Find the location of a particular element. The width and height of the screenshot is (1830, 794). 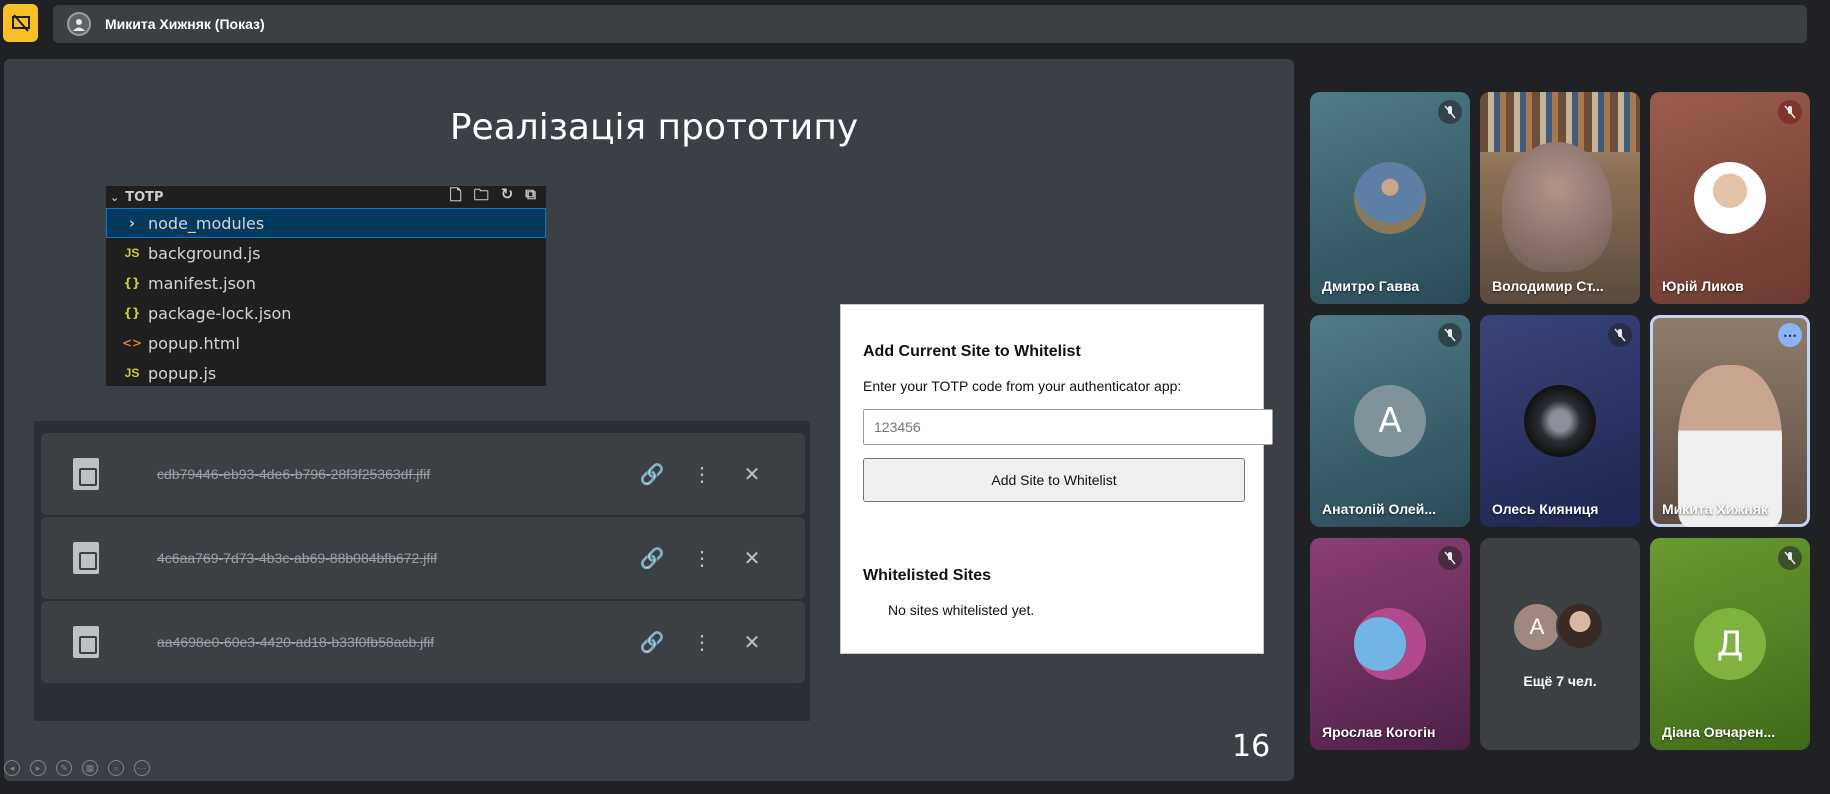

zoom-icon: ⌕ is located at coordinates (116, 768).